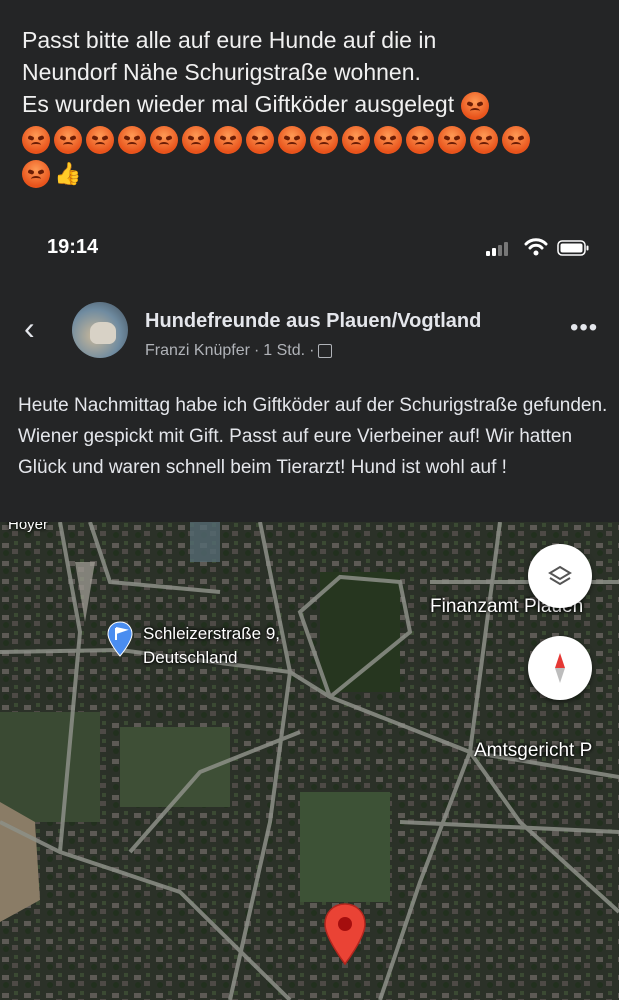  I want to click on compass-button, so click(560, 668).